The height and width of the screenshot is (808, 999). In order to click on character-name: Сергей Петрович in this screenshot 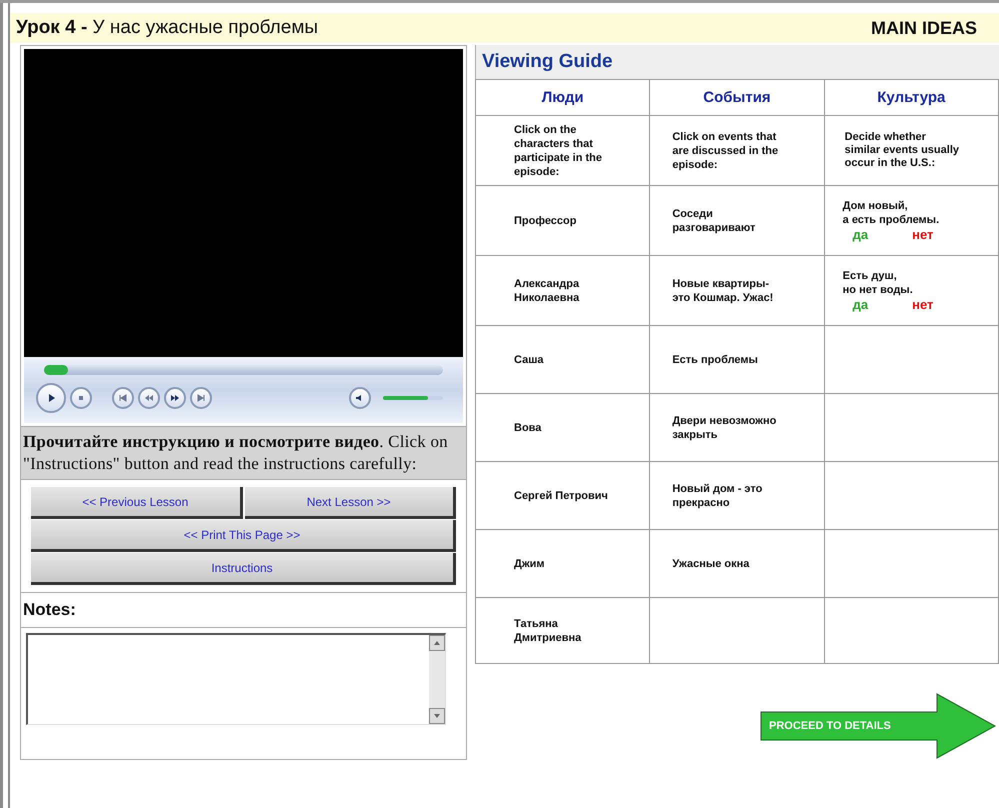, I will do `click(566, 495)`.